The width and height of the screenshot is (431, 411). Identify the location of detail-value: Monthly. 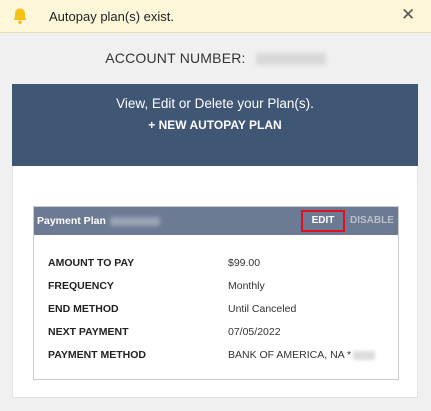
(246, 286).